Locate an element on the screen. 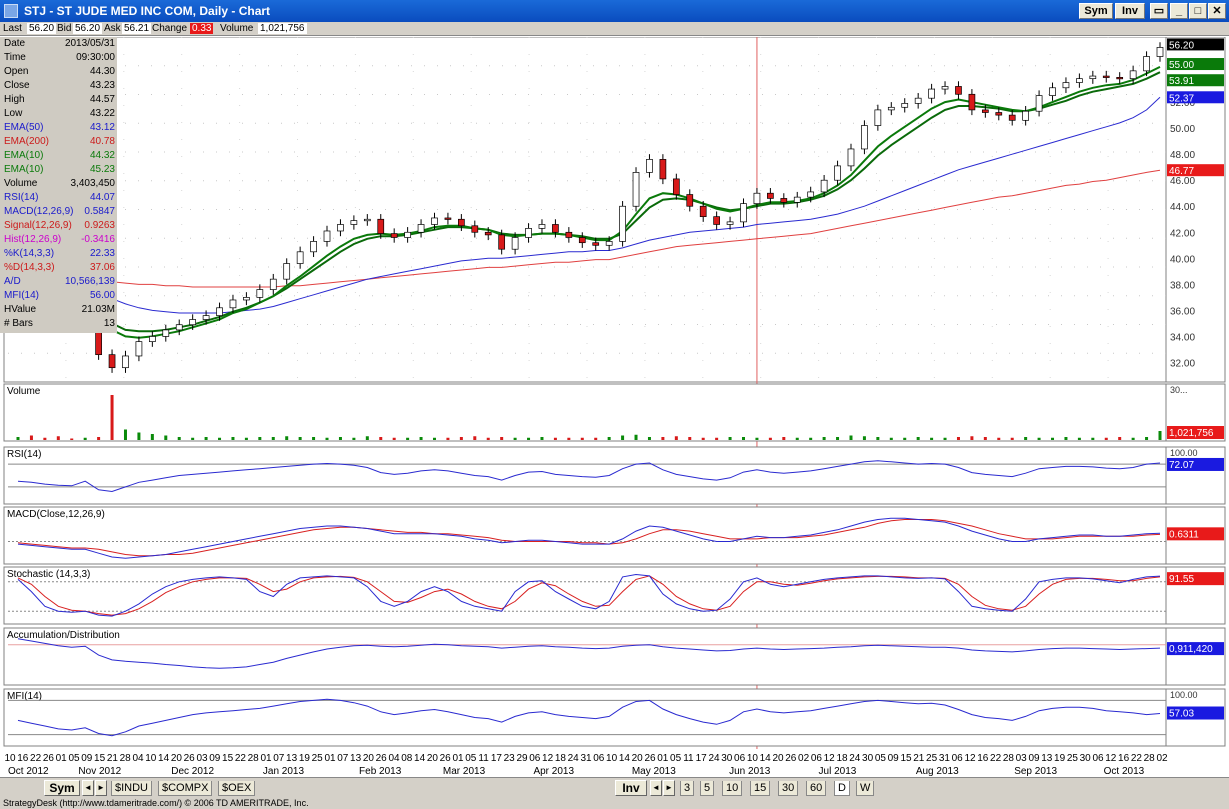 This screenshot has width=1229, height=809. inv-button: Inv is located at coordinates (1130, 11).